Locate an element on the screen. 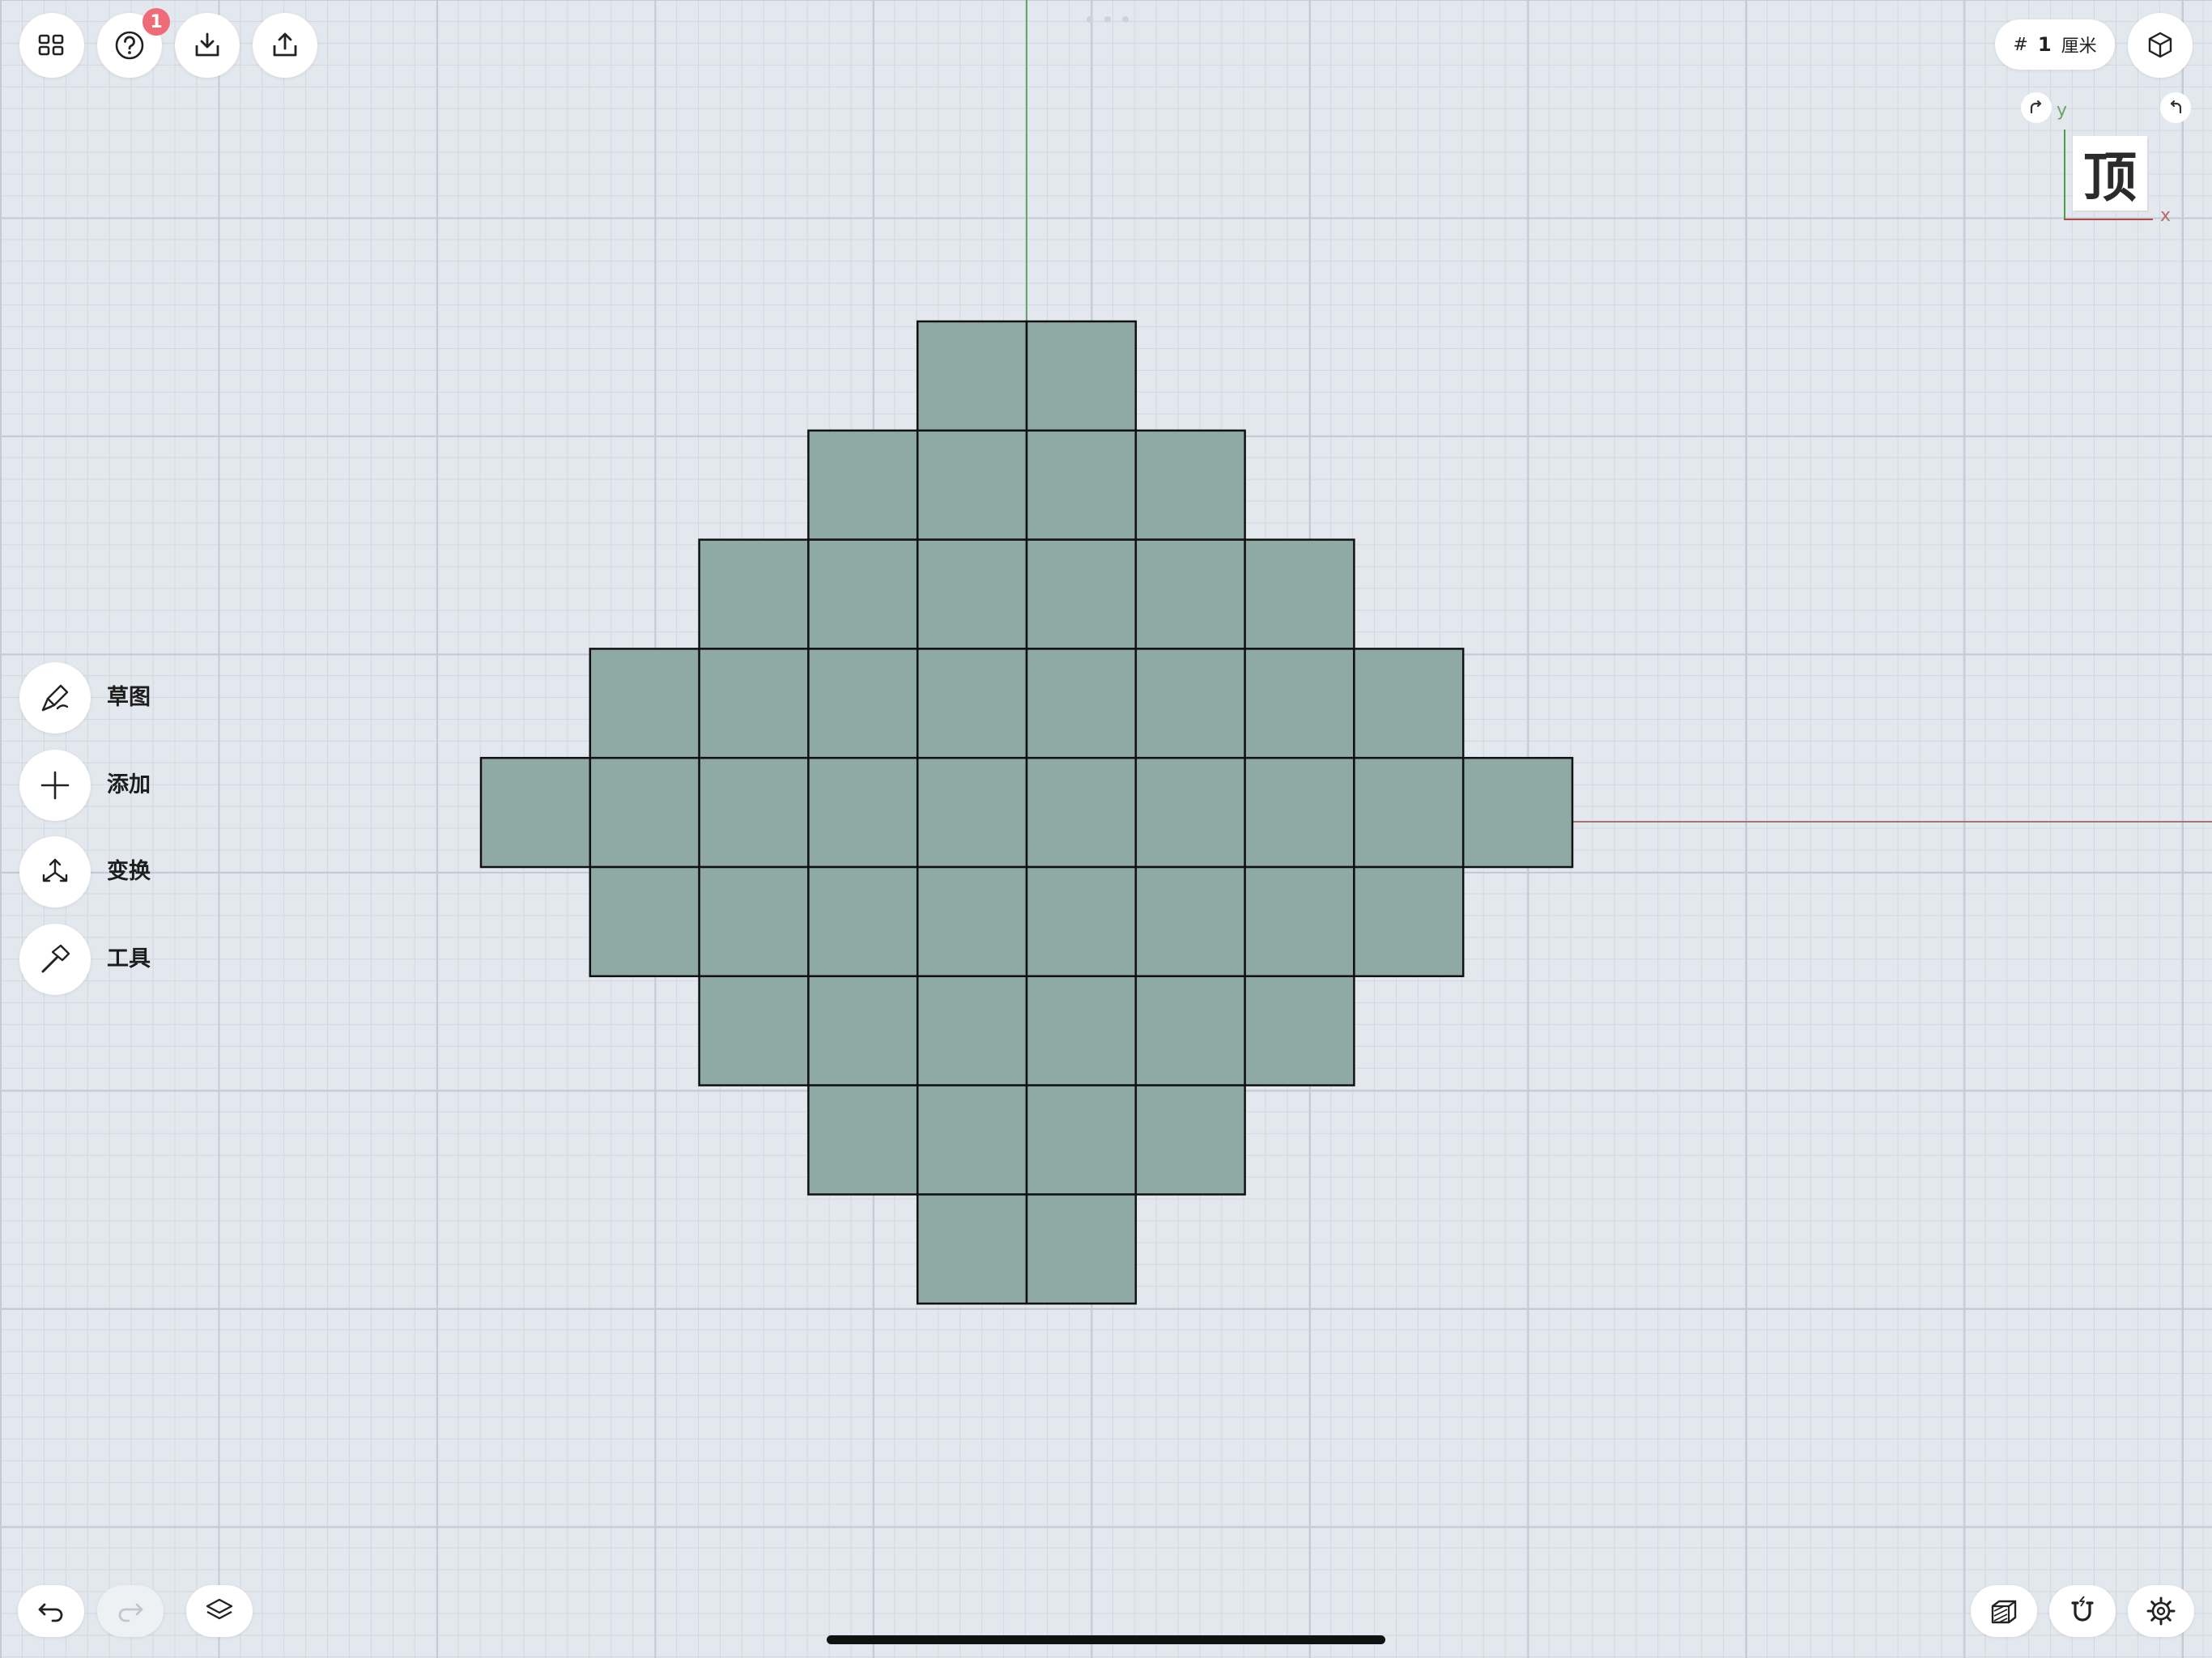  share-button is located at coordinates (285, 45).